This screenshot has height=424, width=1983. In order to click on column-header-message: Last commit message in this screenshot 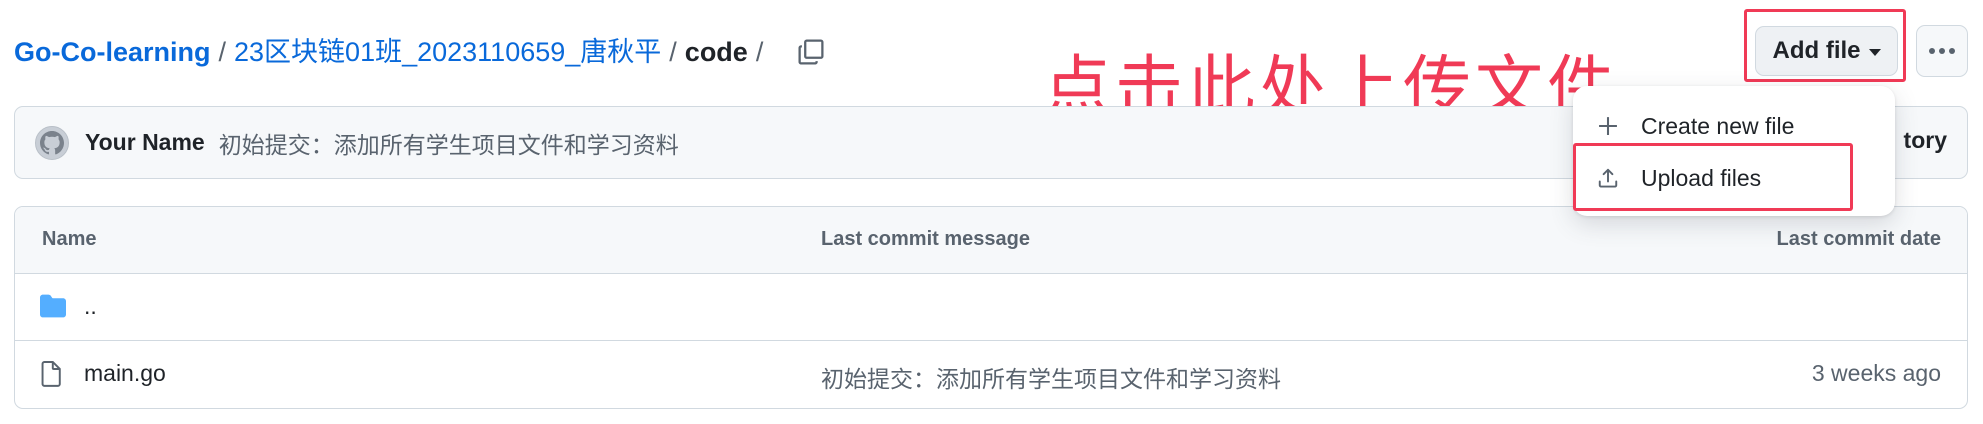, I will do `click(925, 239)`.